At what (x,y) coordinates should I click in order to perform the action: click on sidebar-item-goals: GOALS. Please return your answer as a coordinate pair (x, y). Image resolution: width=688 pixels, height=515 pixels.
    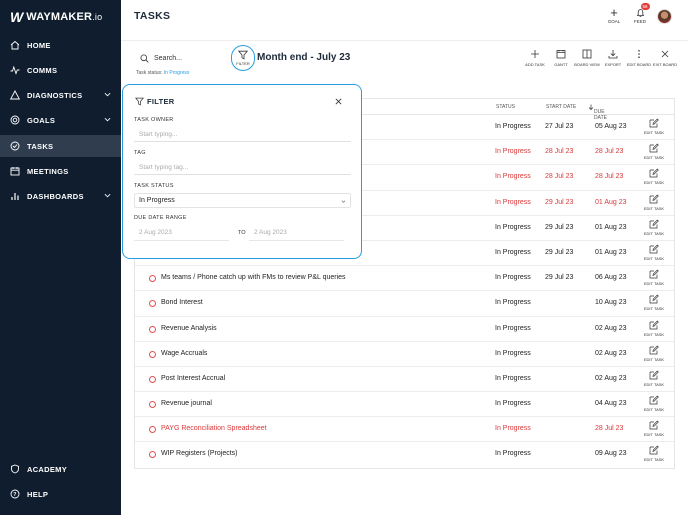
    Looking at the image, I should click on (60, 120).